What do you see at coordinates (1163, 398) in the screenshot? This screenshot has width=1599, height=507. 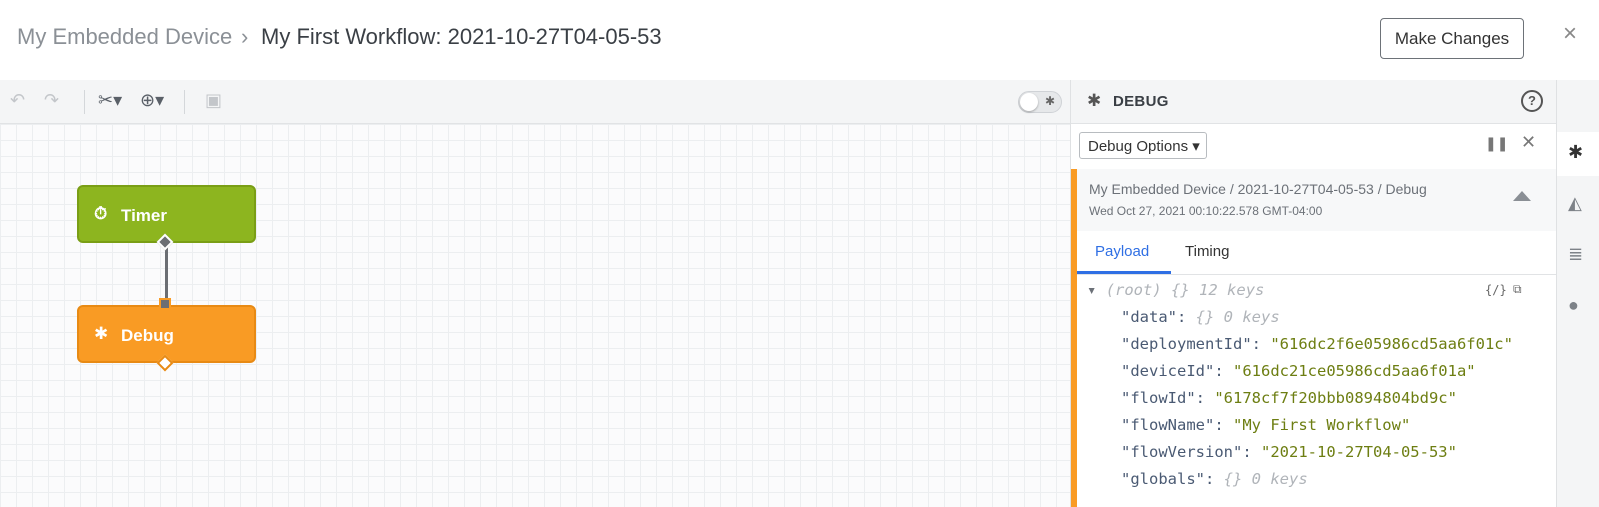 I see `json-key: "flowId":` at bounding box center [1163, 398].